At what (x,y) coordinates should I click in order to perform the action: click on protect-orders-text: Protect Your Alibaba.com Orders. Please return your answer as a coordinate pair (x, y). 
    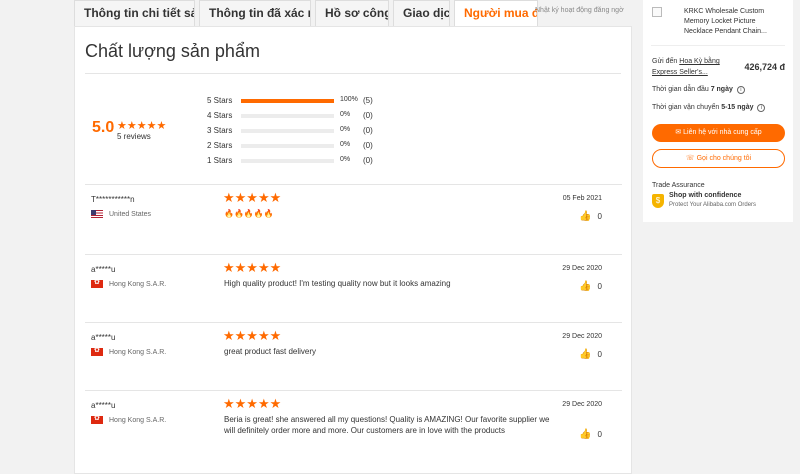
    Looking at the image, I should click on (713, 205).